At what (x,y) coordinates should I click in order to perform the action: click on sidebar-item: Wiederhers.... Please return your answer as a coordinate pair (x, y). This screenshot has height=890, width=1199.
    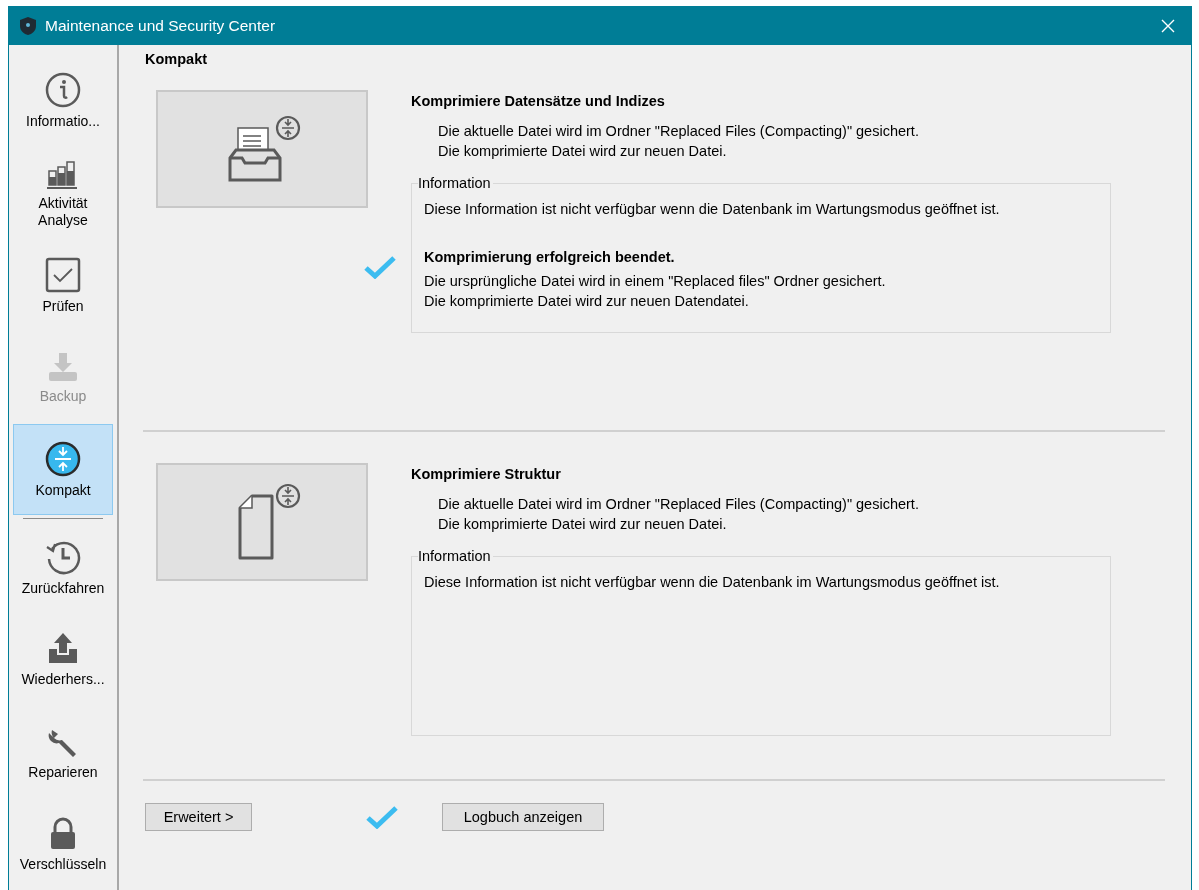
    Looking at the image, I should click on (63, 660).